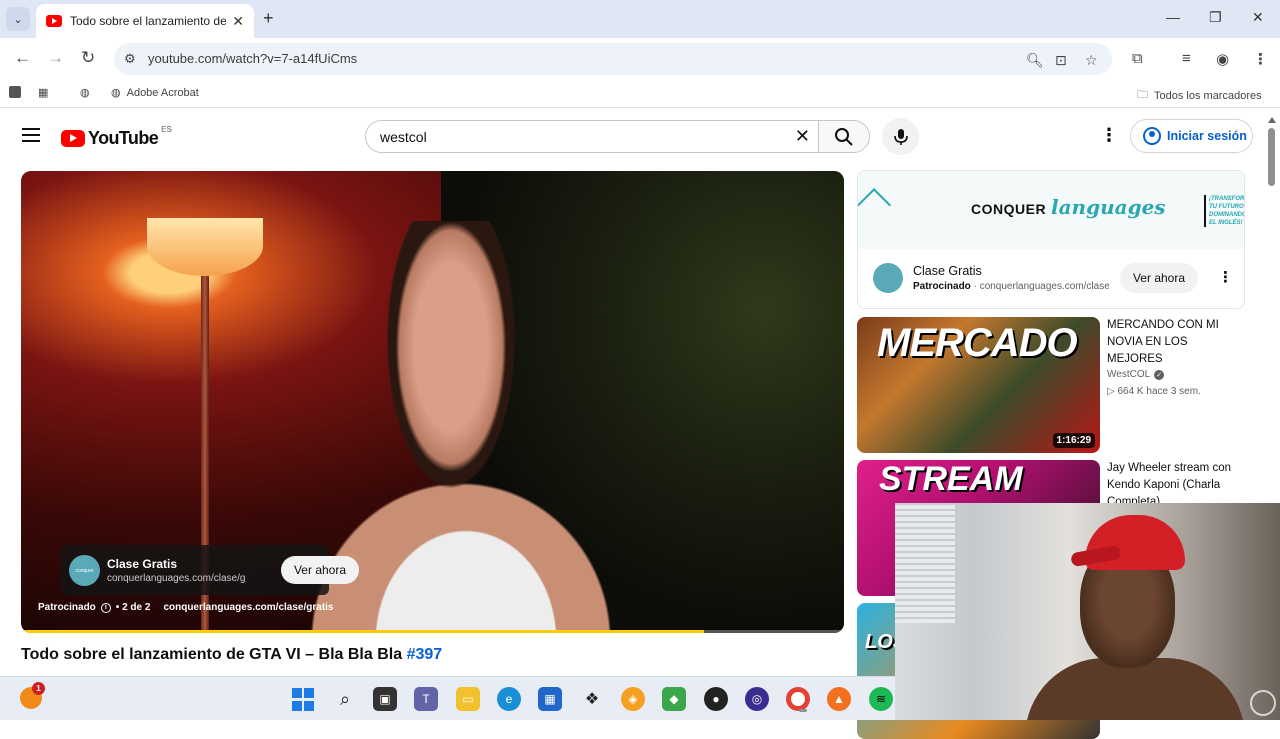 The height and width of the screenshot is (739, 1280). What do you see at coordinates (942, 286) in the screenshot?
I see `sponsored-label: Patrocinado` at bounding box center [942, 286].